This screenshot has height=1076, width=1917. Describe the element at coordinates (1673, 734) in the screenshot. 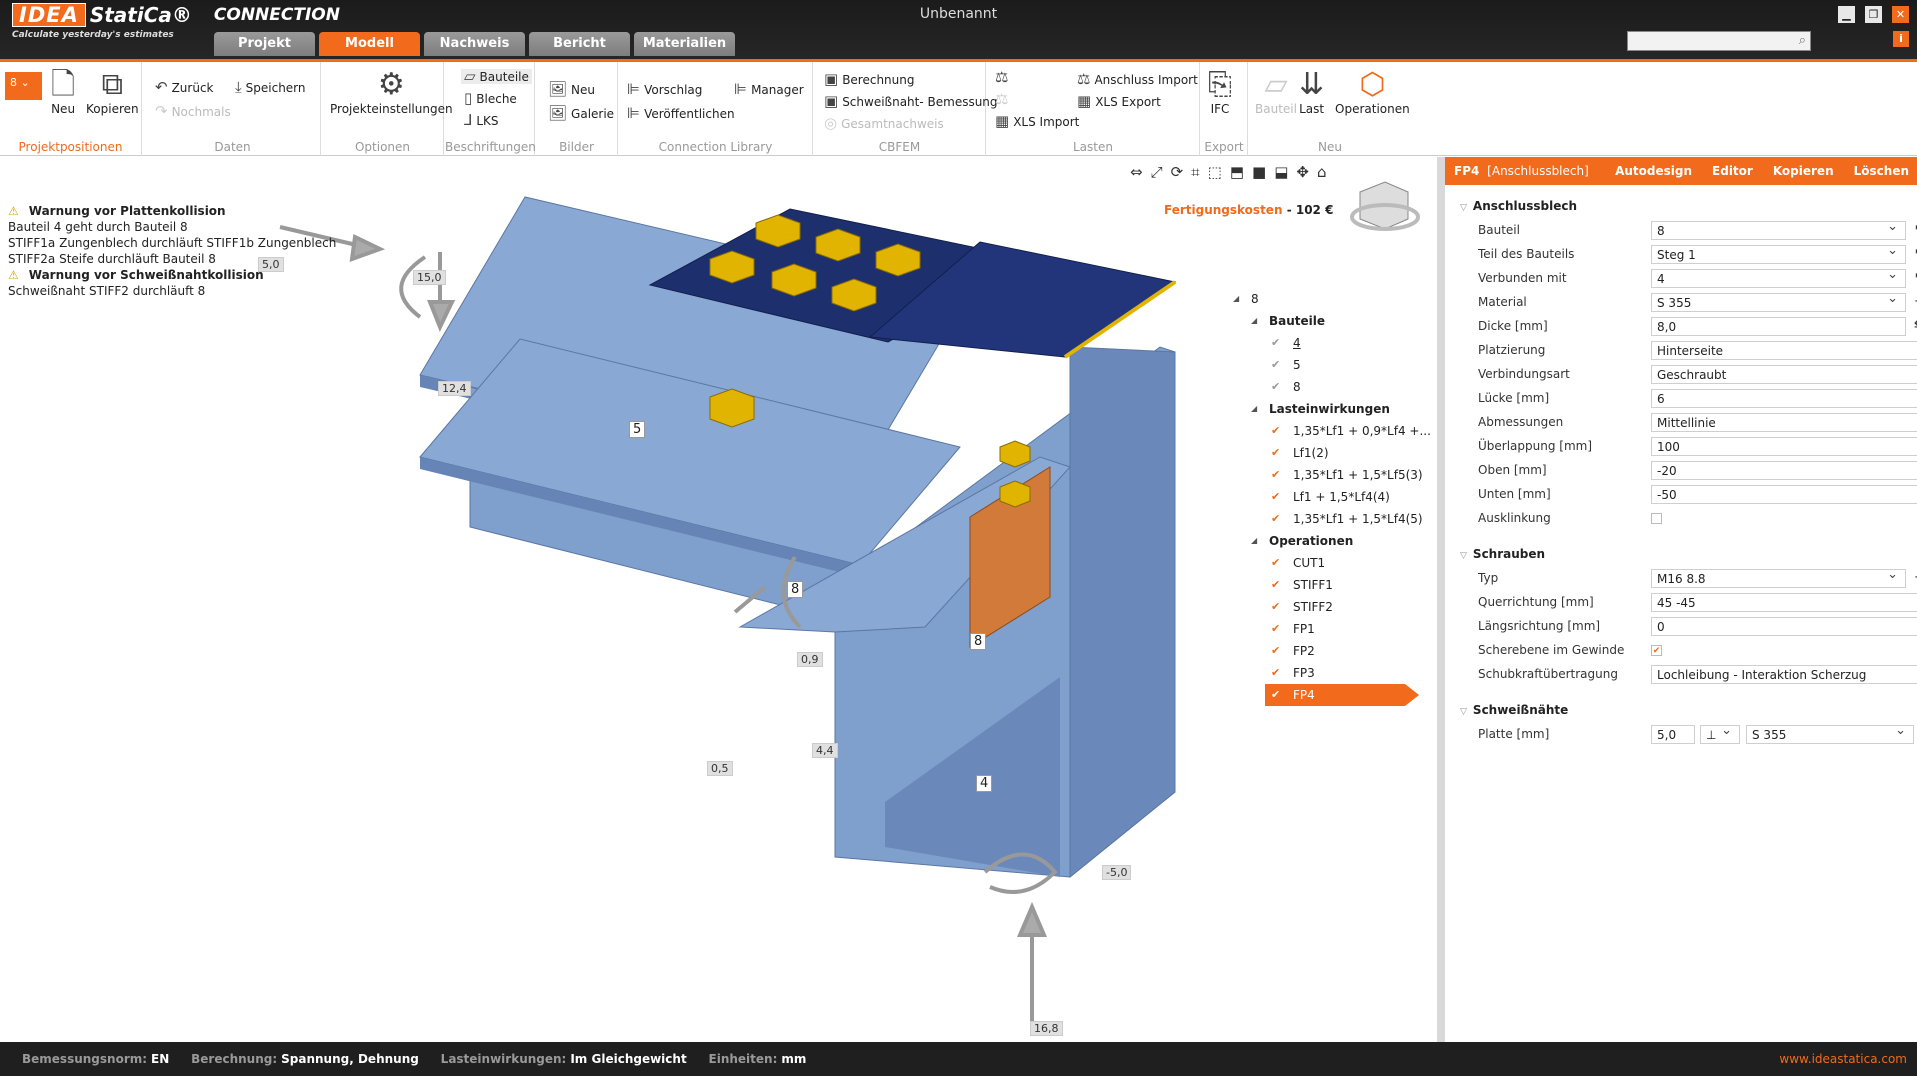

I see `platte-thickness-input: 5,0` at that location.